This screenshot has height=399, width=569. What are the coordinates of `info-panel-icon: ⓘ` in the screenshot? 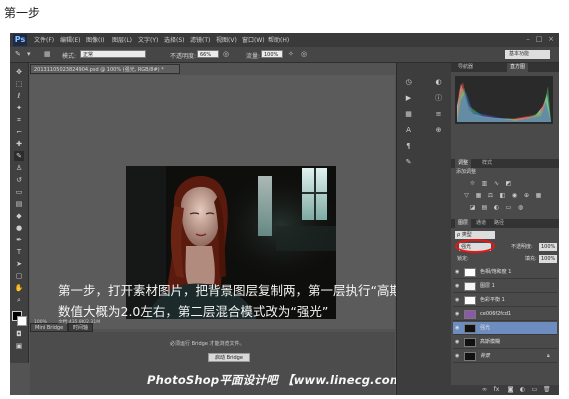 It's located at (438, 98).